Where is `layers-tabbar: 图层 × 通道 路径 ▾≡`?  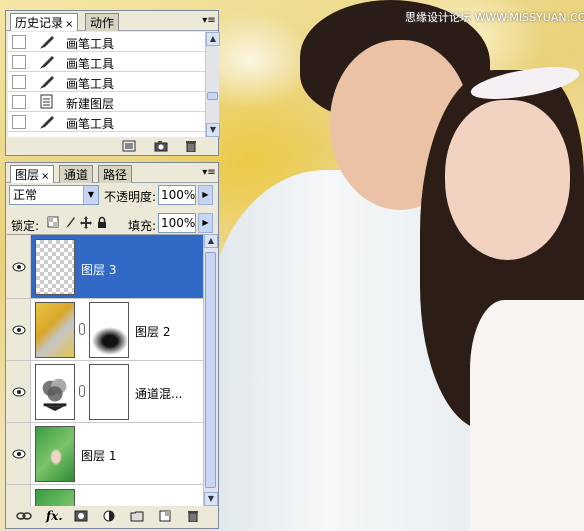 layers-tabbar: 图层 × 通道 路径 ▾≡ is located at coordinates (112, 173).